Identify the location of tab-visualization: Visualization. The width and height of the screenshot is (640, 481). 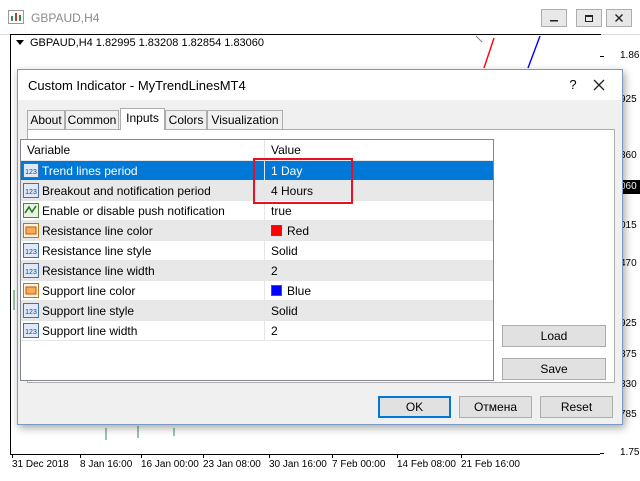
(245, 119).